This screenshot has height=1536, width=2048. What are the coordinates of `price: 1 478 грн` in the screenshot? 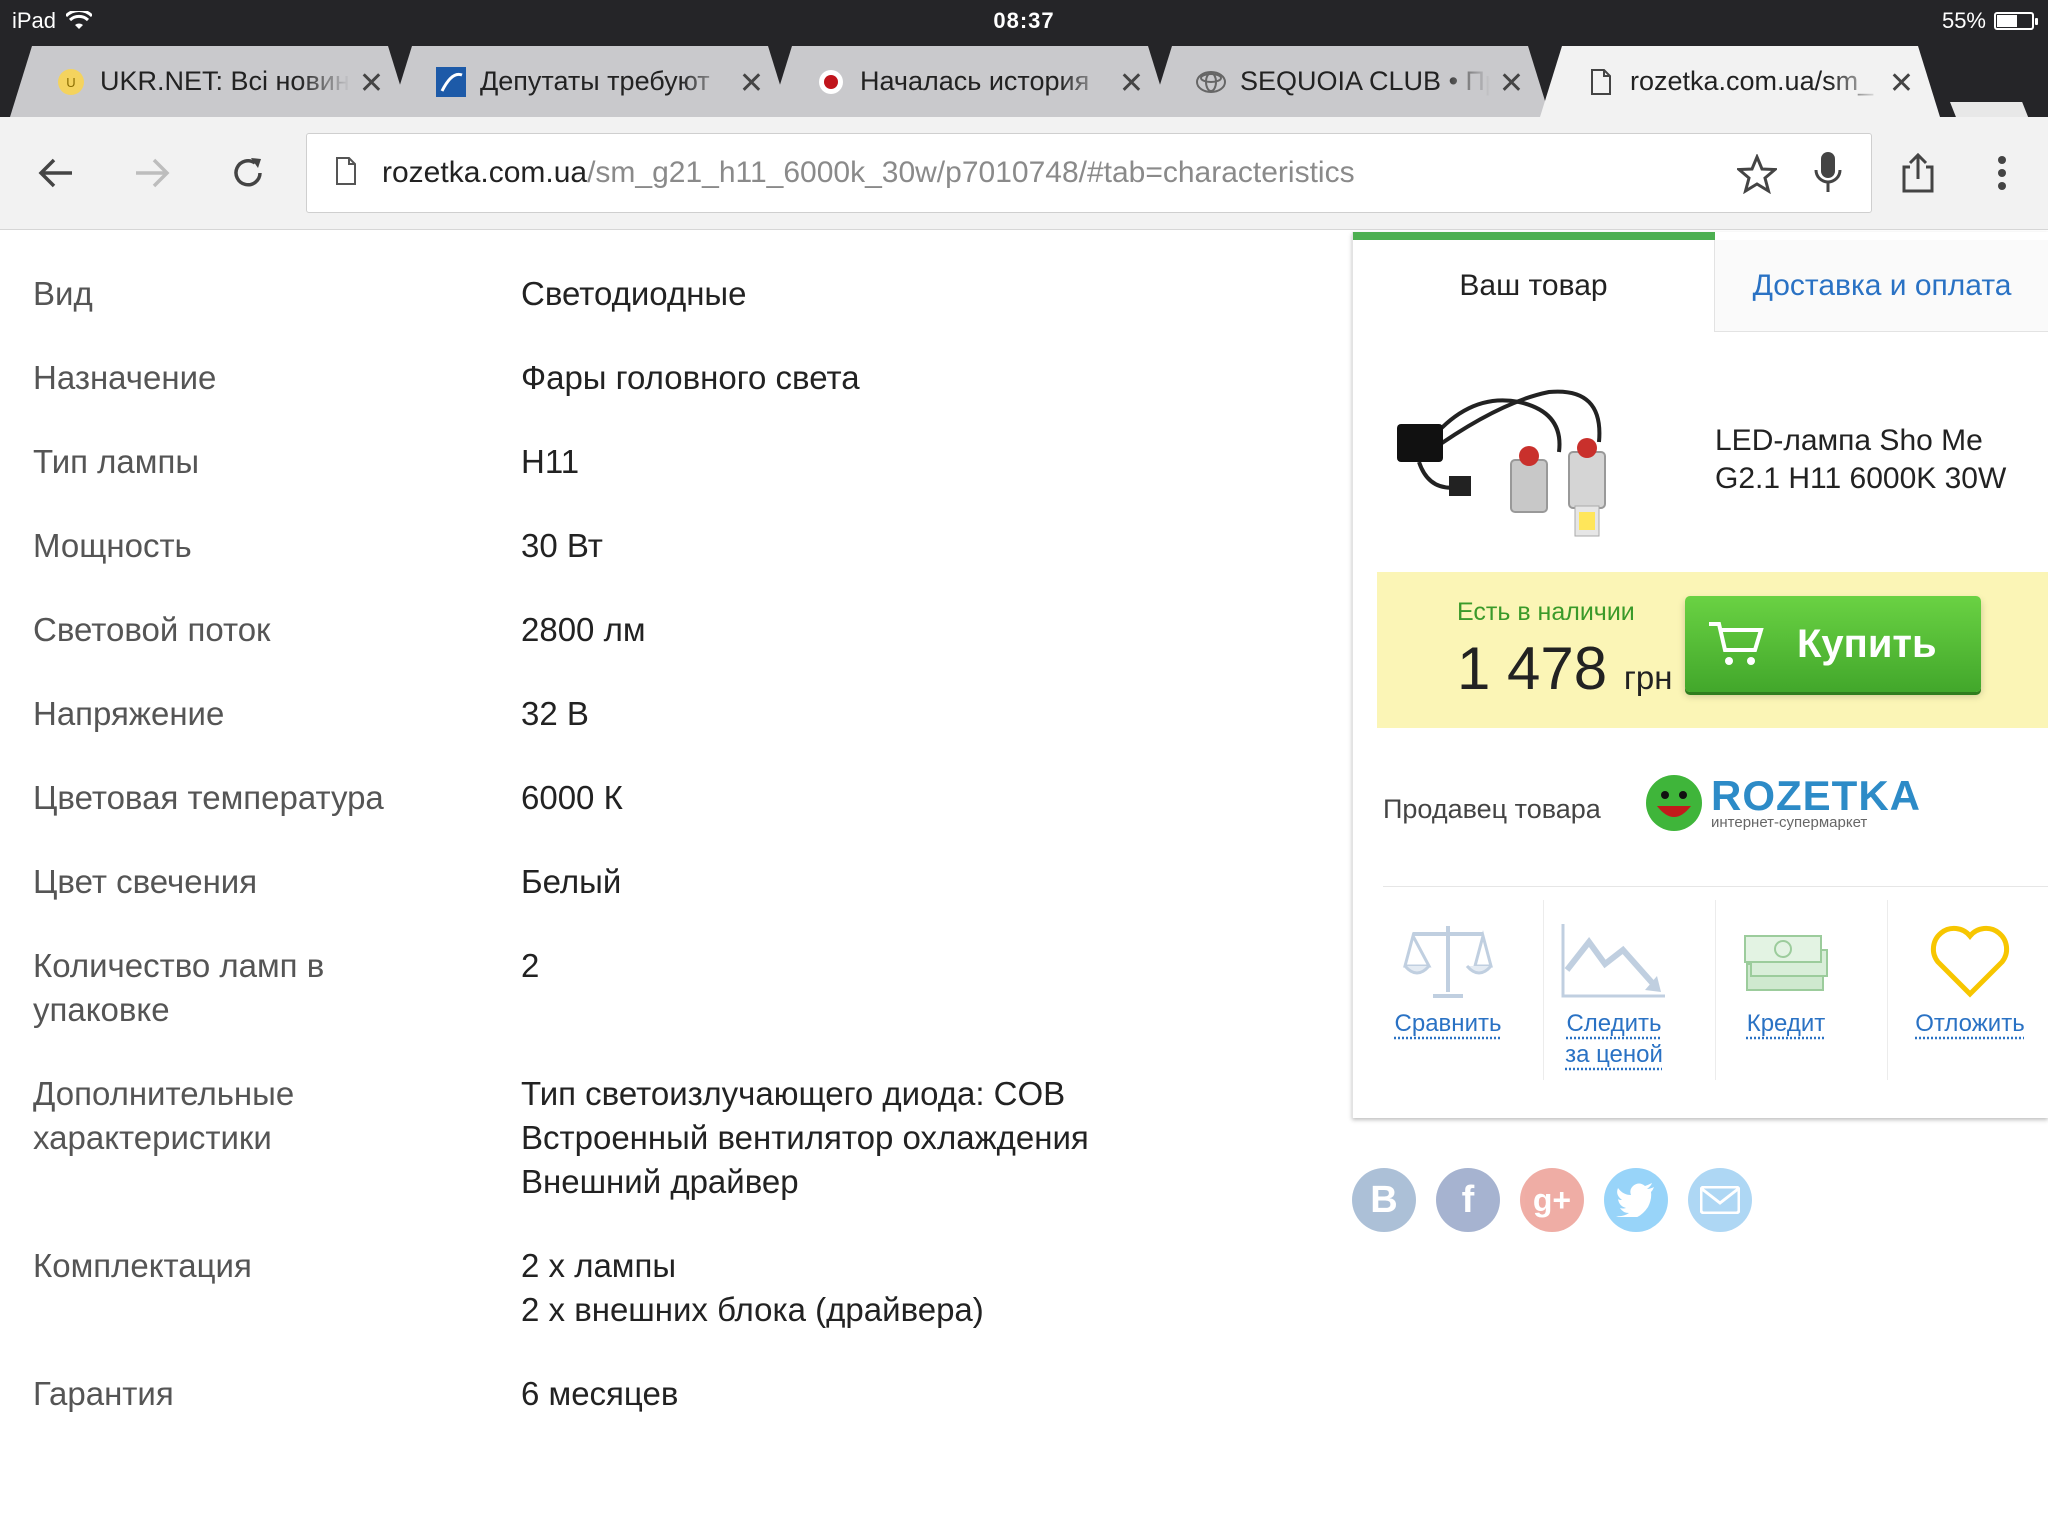 It's located at (1564, 668).